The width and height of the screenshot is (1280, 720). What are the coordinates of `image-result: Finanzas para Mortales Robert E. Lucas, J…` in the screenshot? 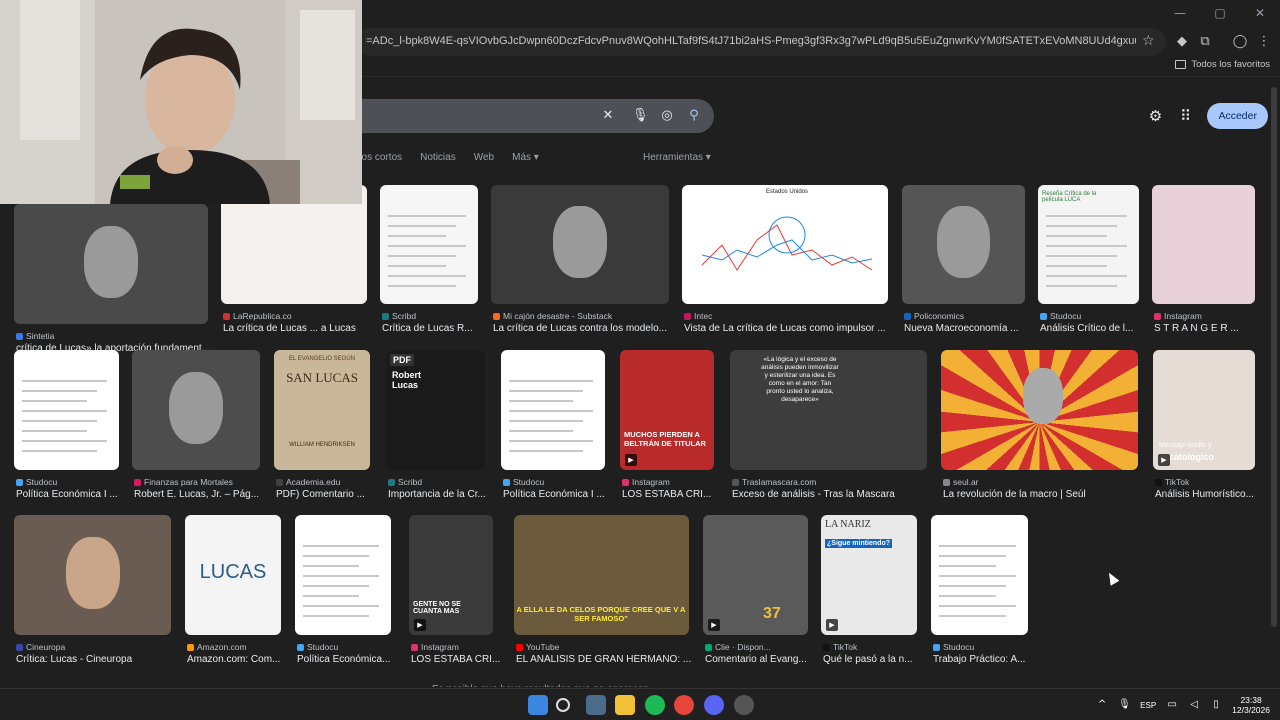 It's located at (196, 432).